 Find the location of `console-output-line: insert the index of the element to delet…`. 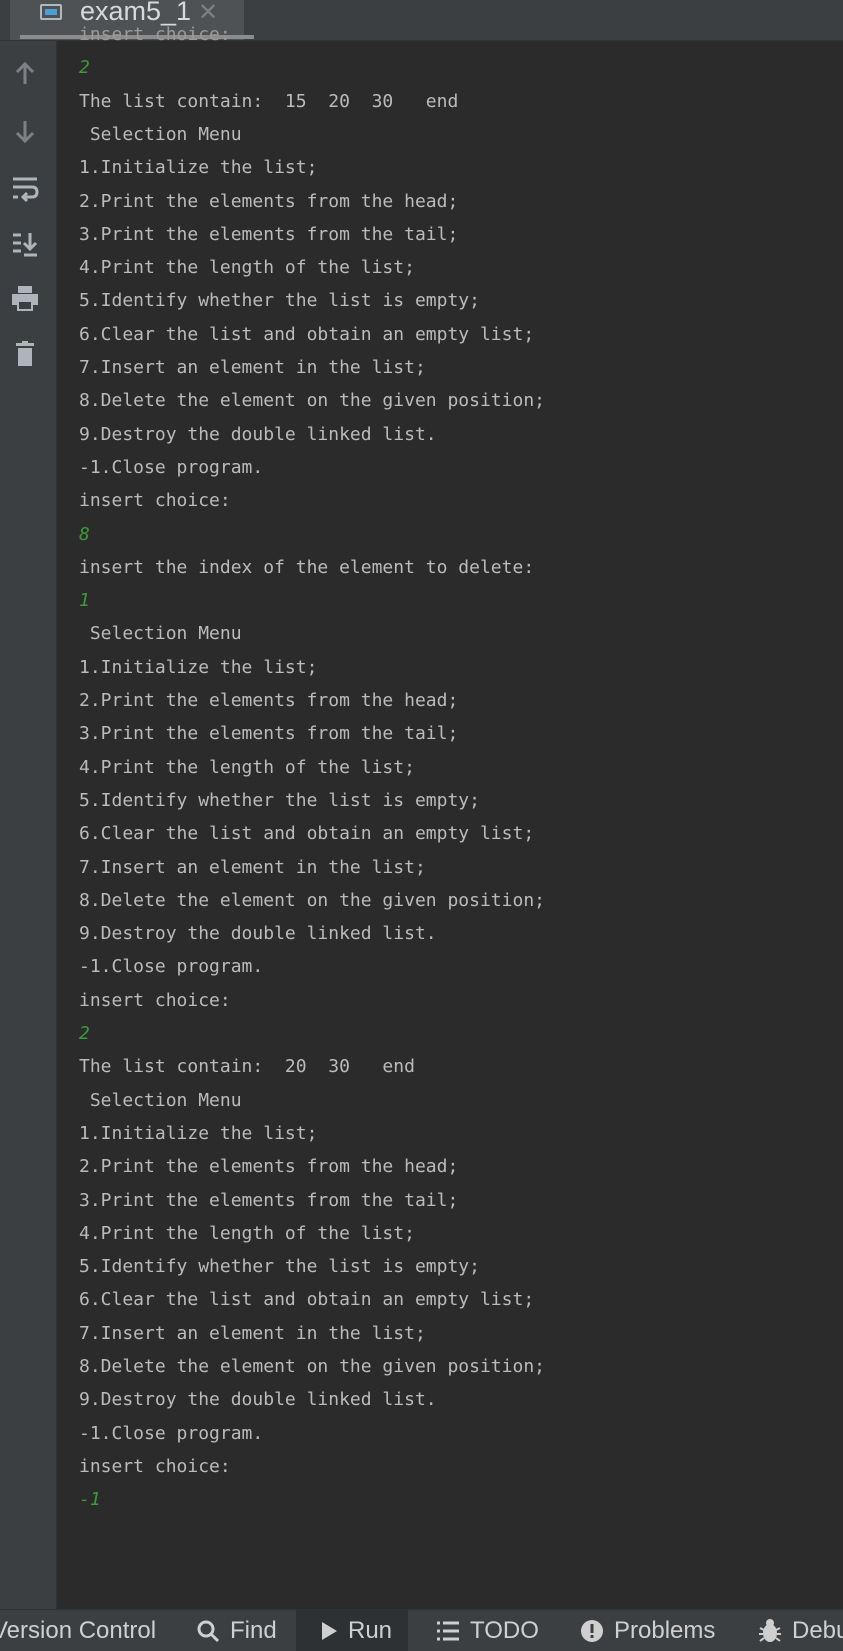

console-output-line: insert the index of the element to delet… is located at coordinates (307, 567).